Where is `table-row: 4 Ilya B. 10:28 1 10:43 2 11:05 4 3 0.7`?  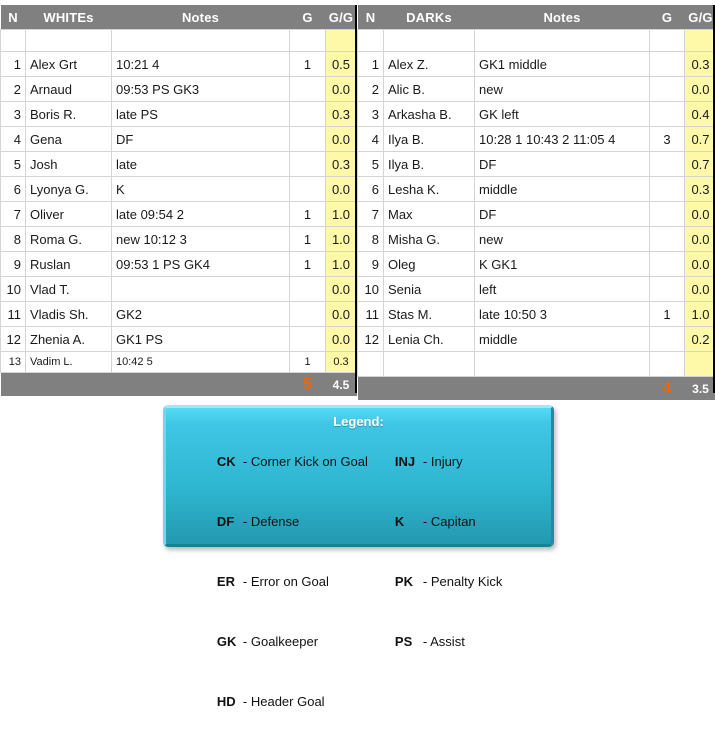 table-row: 4 Ilya B. 10:28 1 10:43 2 11:05 4 3 0.7 is located at coordinates (536, 139).